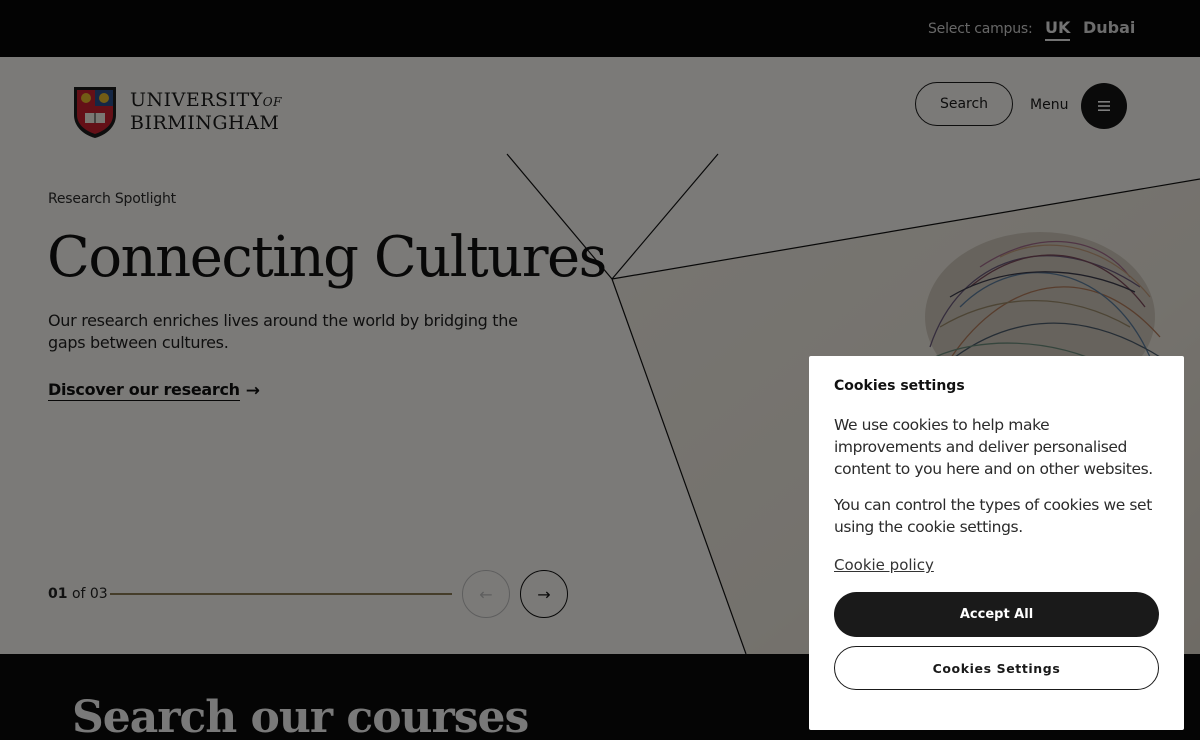 Image resolution: width=1200 pixels, height=740 pixels. I want to click on cookie-policy-link: Cookie policy, so click(884, 565).